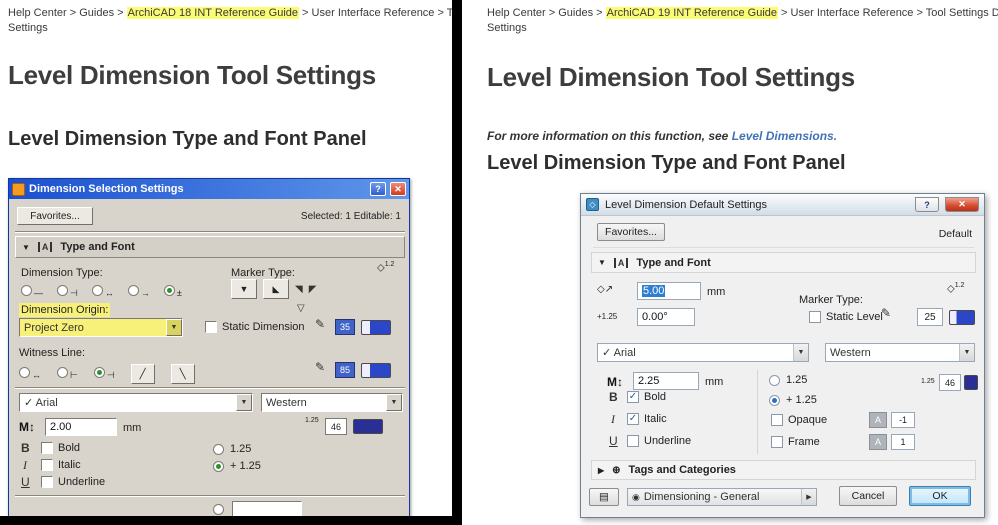  Describe the element at coordinates (795, 442) in the screenshot. I see `frame-checkbox: Frame` at that location.